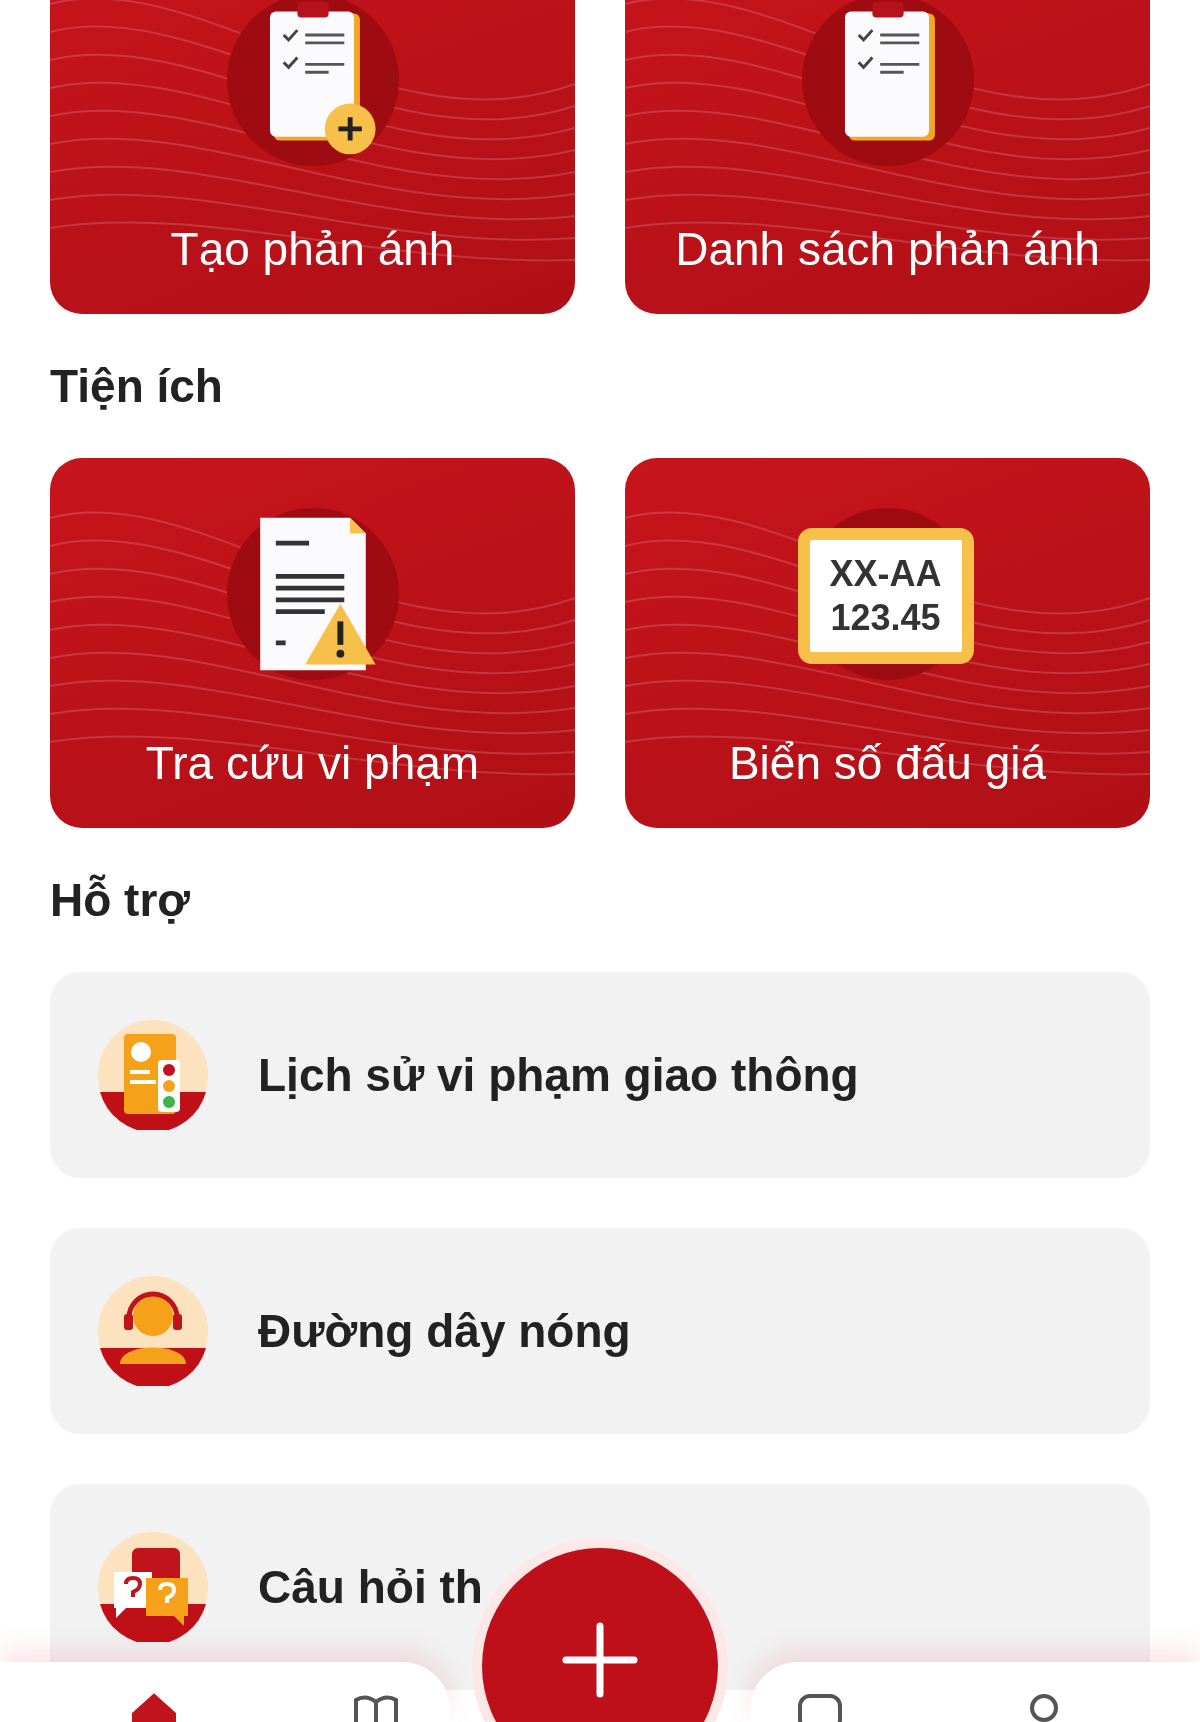  I want to click on feature-card: Tạo phản ánh, so click(312, 157).